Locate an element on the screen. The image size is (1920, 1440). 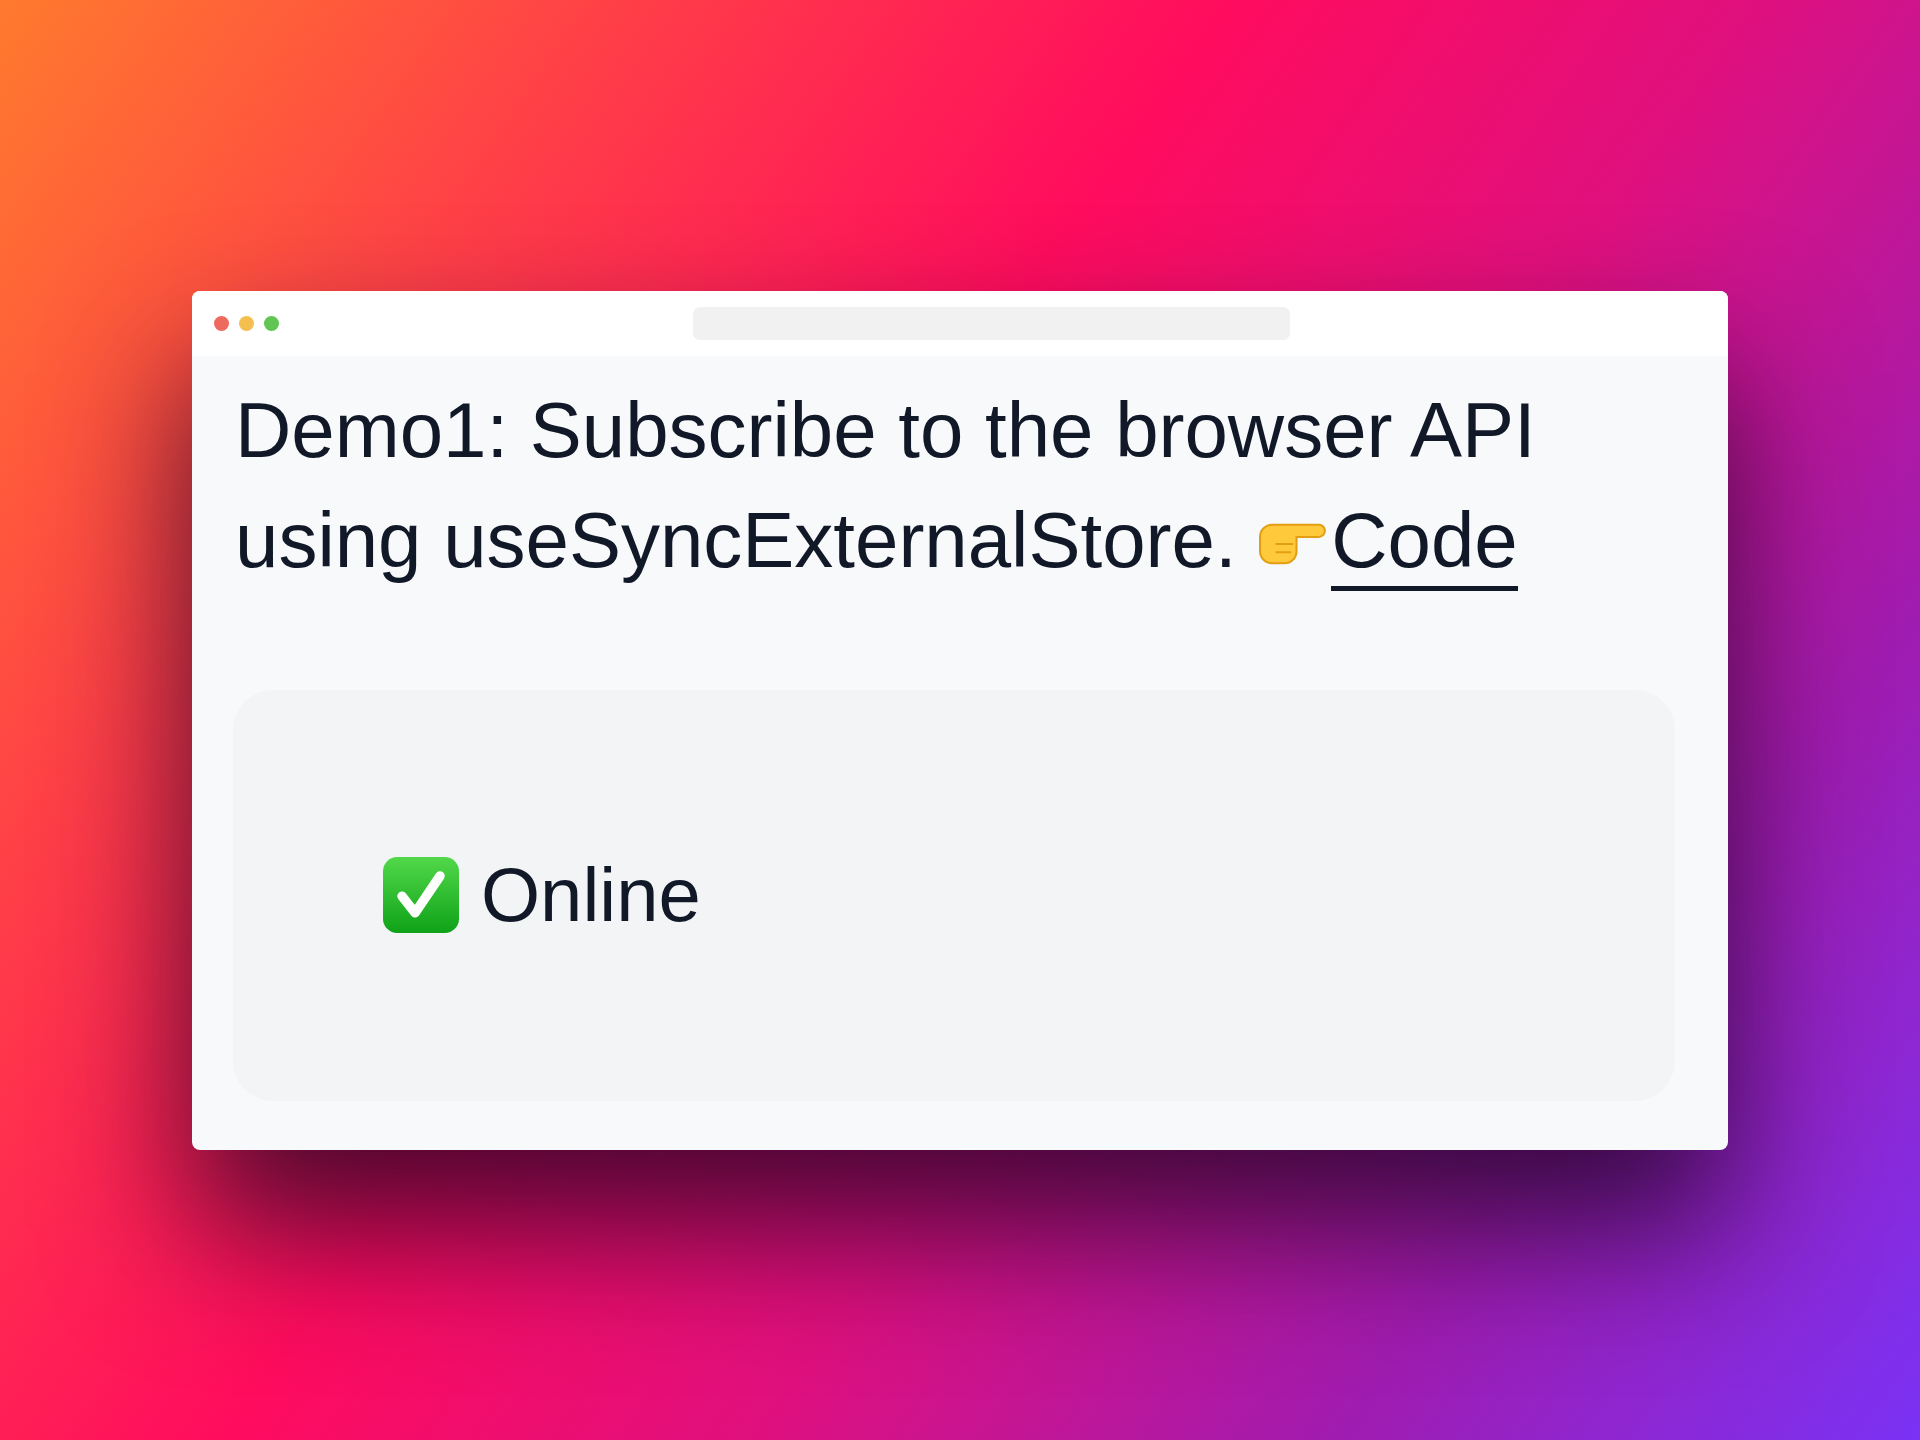
close-dot-icon is located at coordinates (221, 323).